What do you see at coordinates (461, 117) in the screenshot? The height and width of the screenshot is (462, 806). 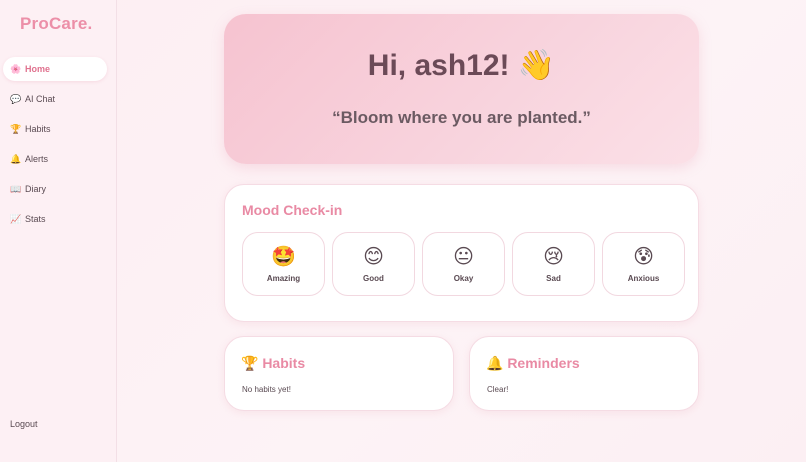 I see `daily-quote: “Bloom where you are planted.”` at bounding box center [461, 117].